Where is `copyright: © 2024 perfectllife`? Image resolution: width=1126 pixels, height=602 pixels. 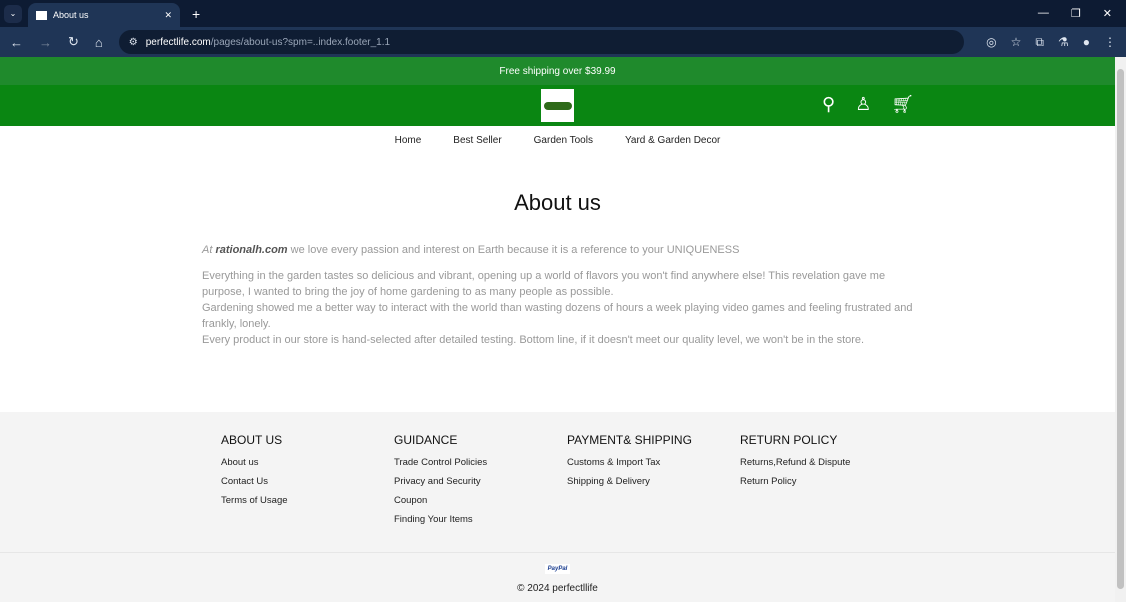 copyright: © 2024 perfectllife is located at coordinates (557, 588).